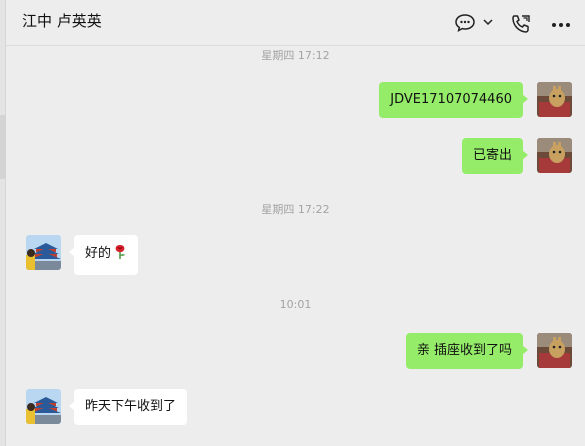  Describe the element at coordinates (295, 255) in the screenshot. I see `message-row-incoming: 好的` at that location.